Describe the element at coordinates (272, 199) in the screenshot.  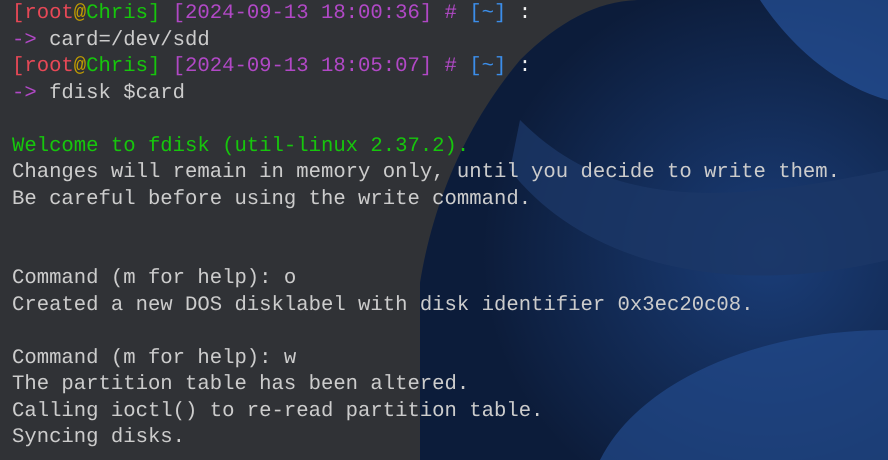
I see `terminal-line: Be careful before using the write command.` at that location.